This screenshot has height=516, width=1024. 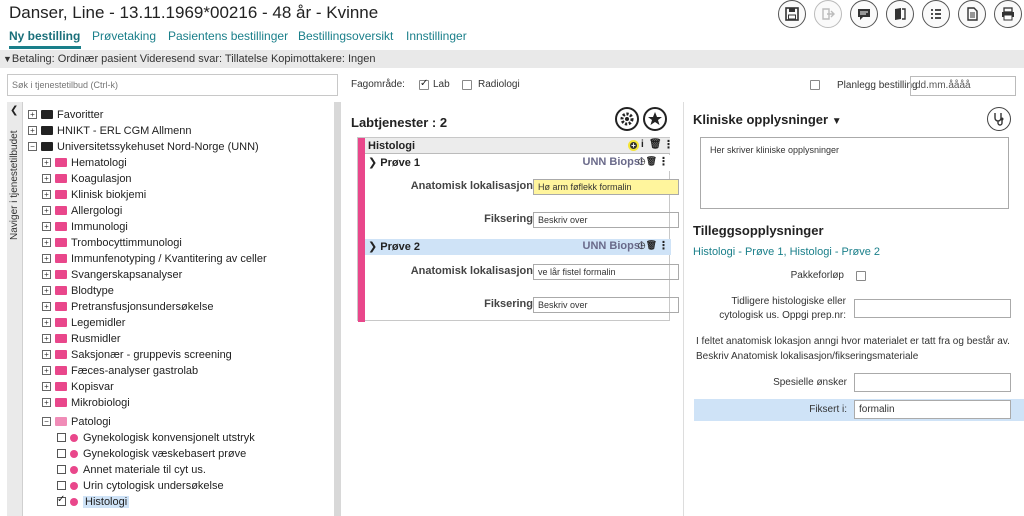 I want to click on anatomisk-label: Anatomisk lokalisasjon, so click(x=471, y=186).